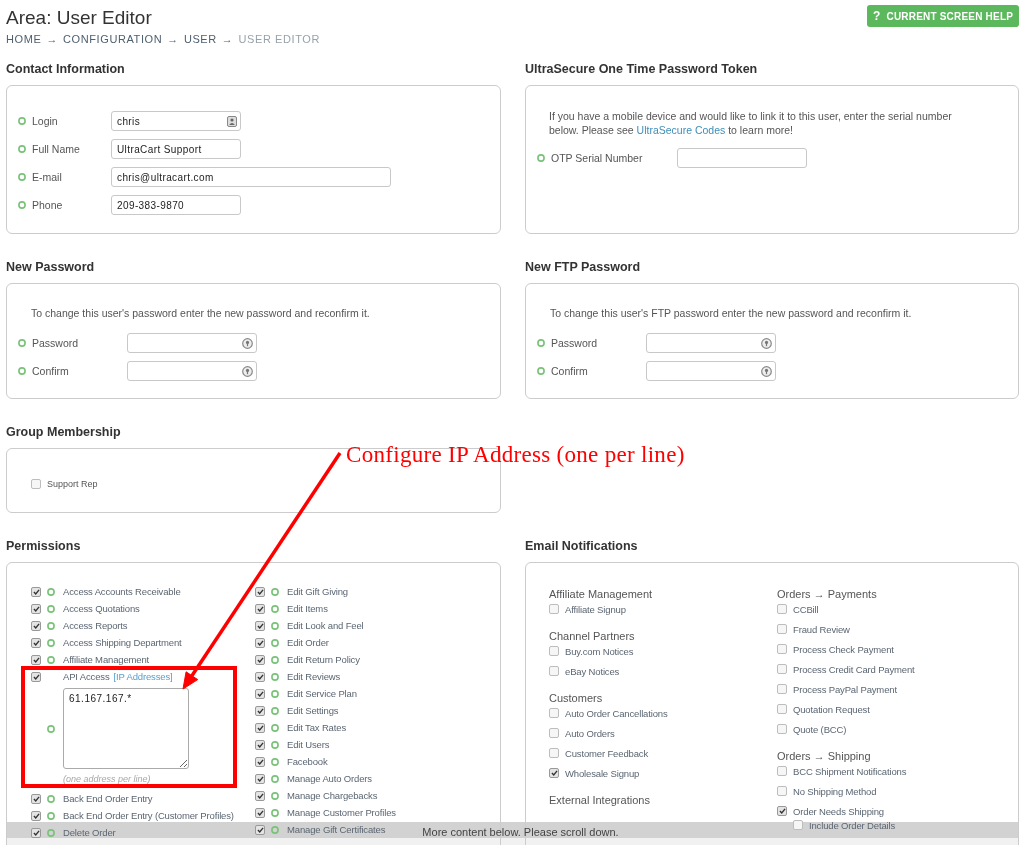  Describe the element at coordinates (44, 546) in the screenshot. I see `section-title: Permissions` at that location.